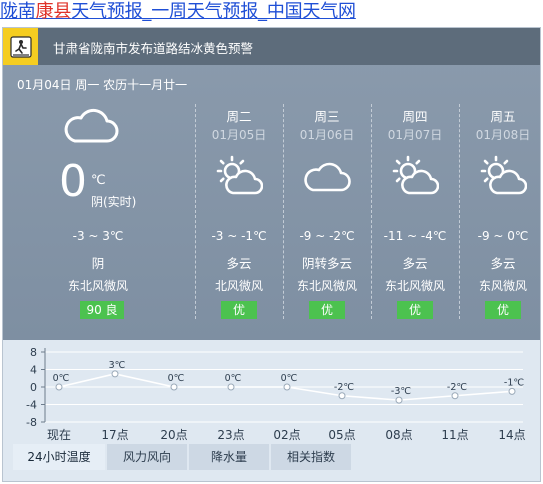 This screenshot has width=543, height=484. I want to click on road-icing-warning-icon, so click(21, 47).